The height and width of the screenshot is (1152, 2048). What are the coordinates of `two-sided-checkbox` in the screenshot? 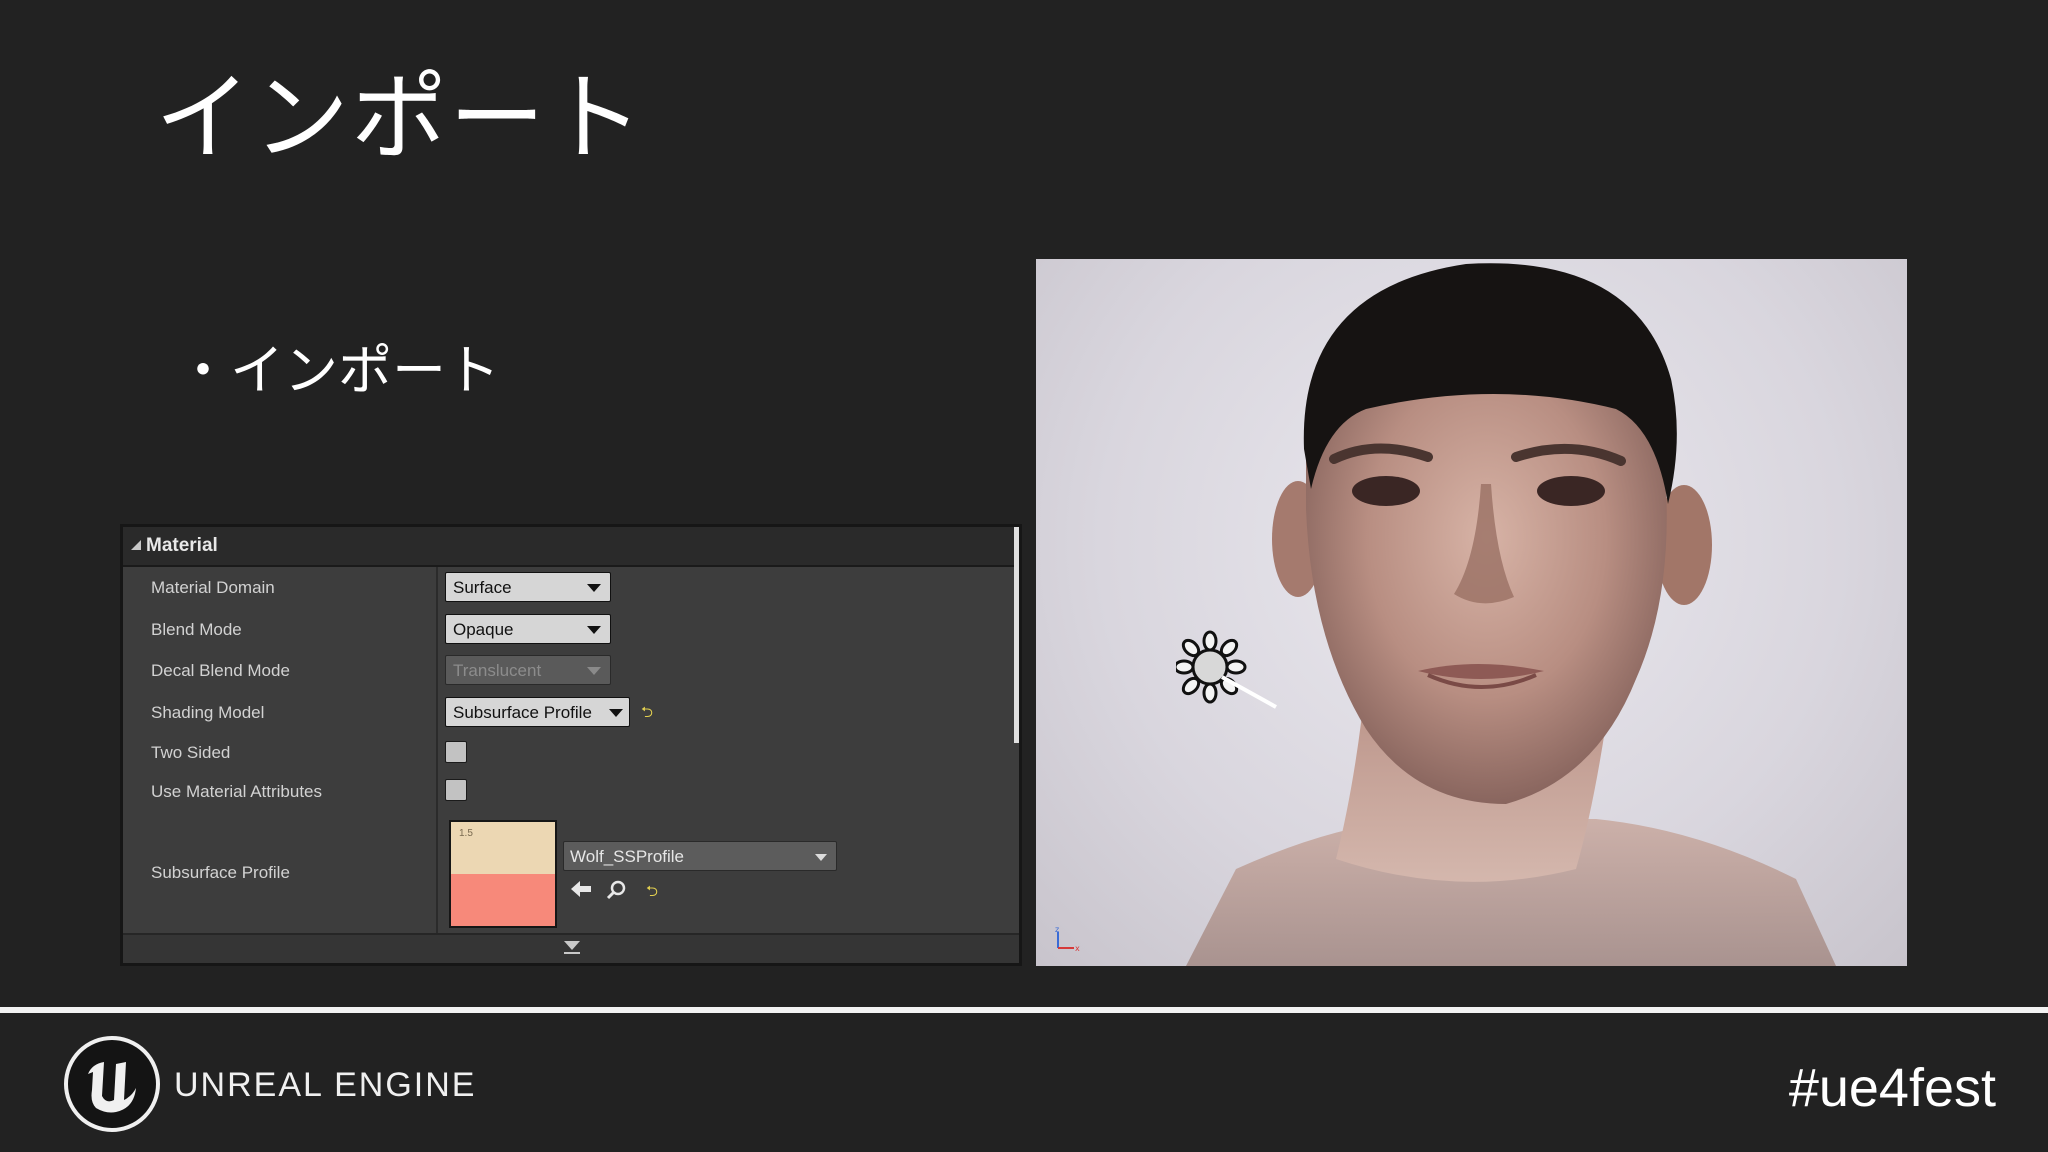 It's located at (456, 752).